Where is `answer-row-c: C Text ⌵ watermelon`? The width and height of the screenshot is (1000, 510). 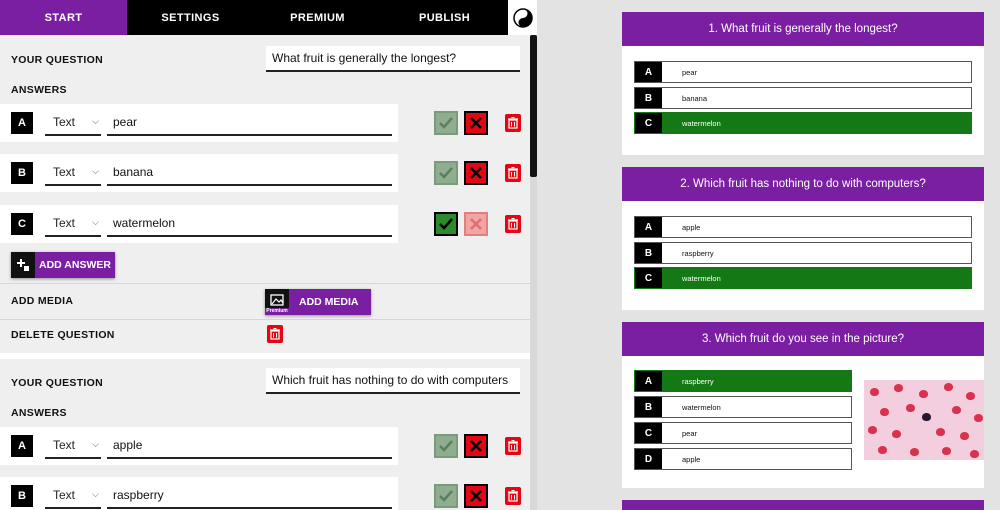
answer-row-c: C Text ⌵ watermelon is located at coordinates (199, 224).